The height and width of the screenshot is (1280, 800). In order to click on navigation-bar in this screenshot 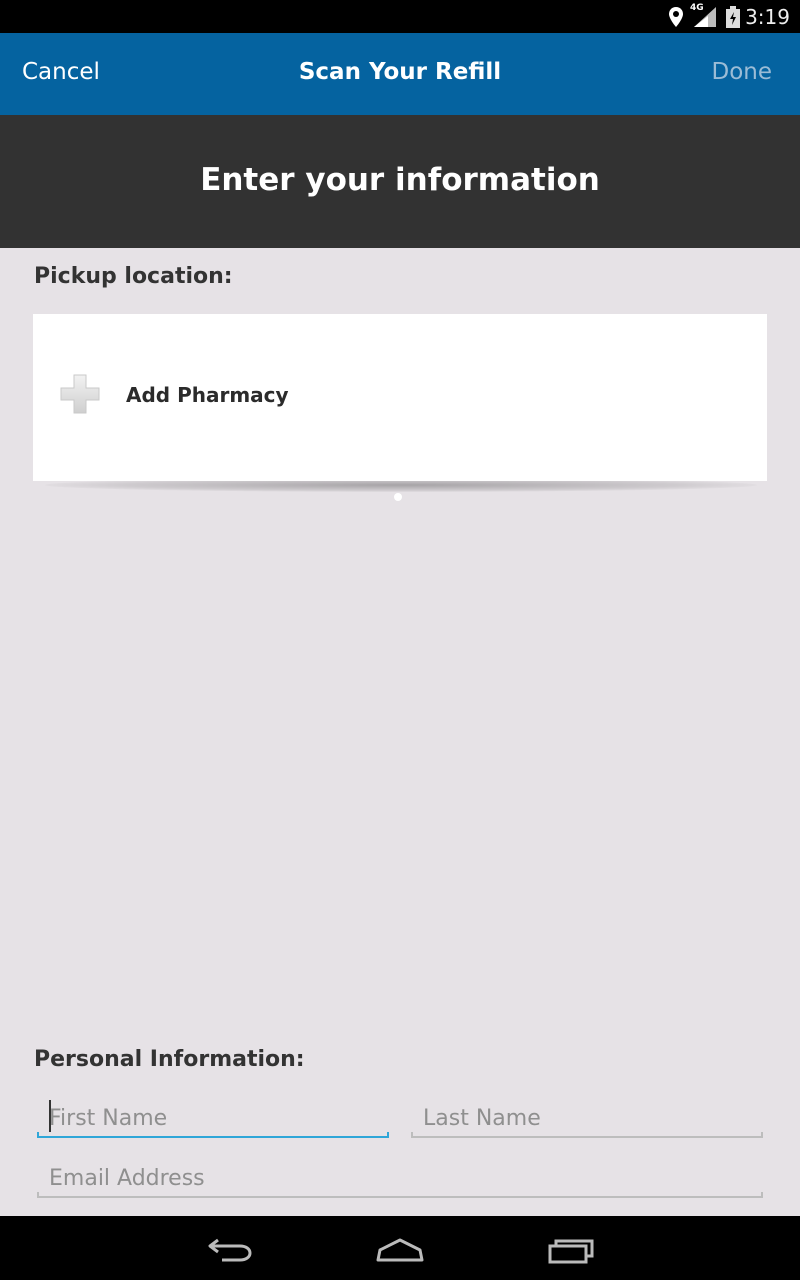, I will do `click(400, 1248)`.